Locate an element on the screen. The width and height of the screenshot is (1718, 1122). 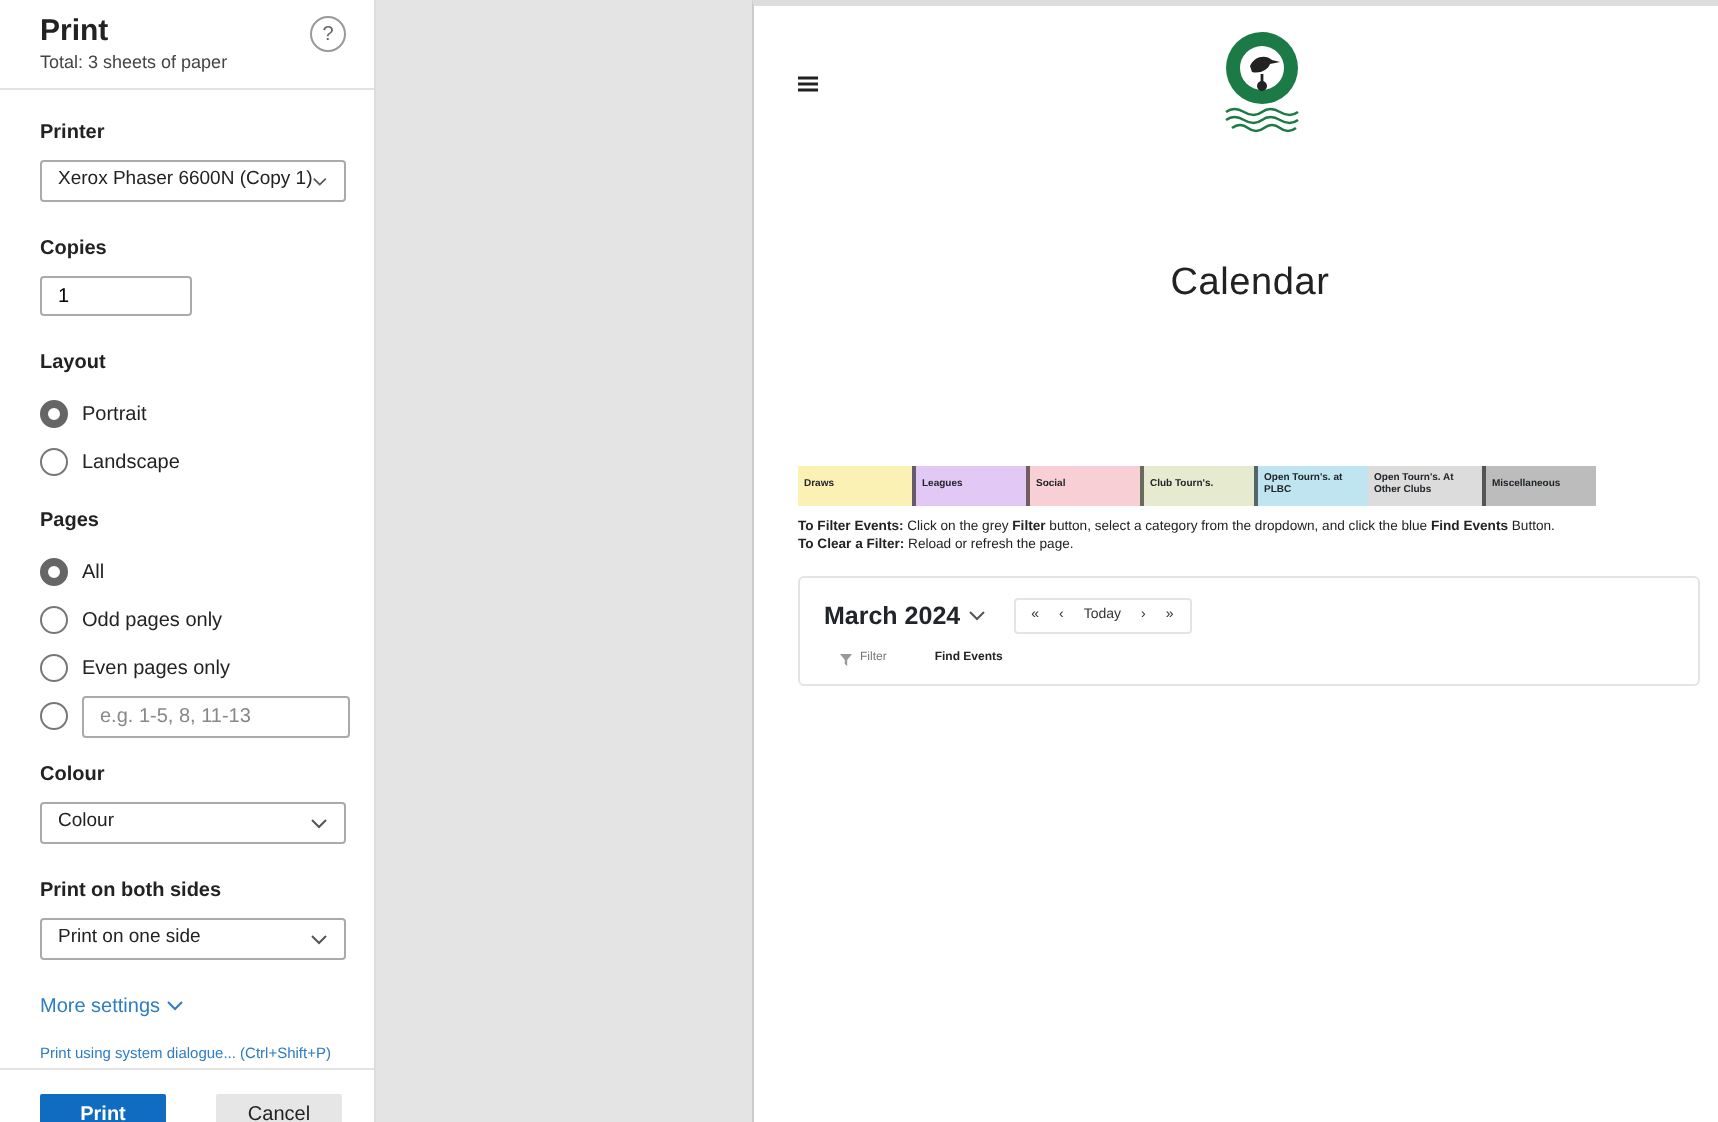
more-settings-link: More settings is located at coordinates (112, 1007).